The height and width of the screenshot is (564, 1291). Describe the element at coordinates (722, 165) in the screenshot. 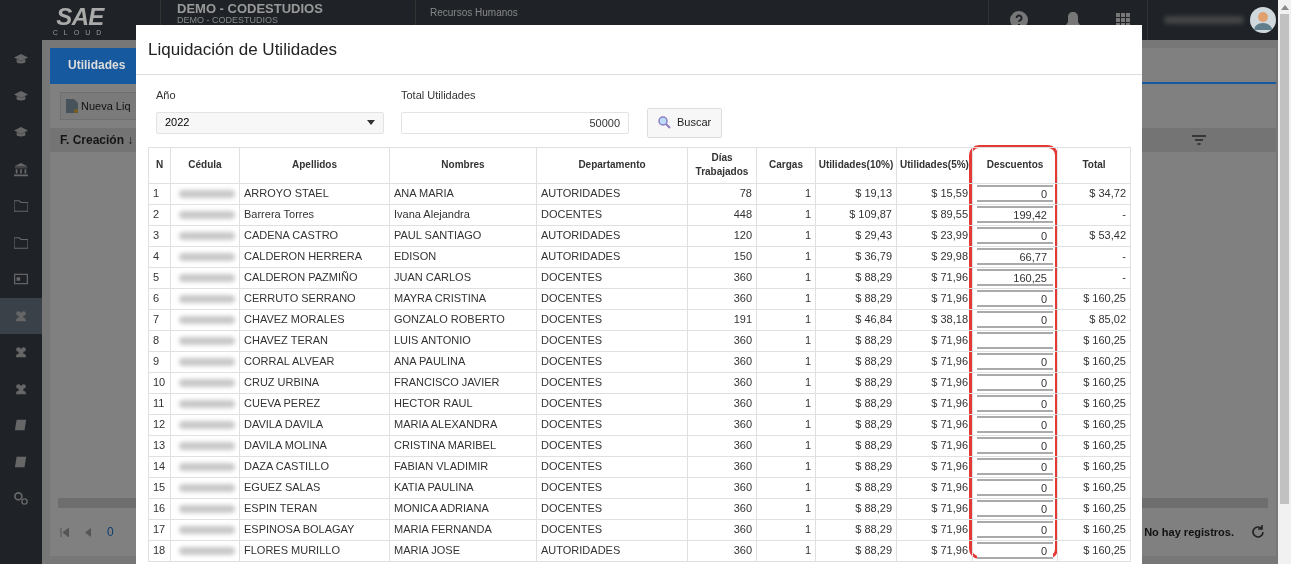

I see `column-header: Días Trabajados` at that location.